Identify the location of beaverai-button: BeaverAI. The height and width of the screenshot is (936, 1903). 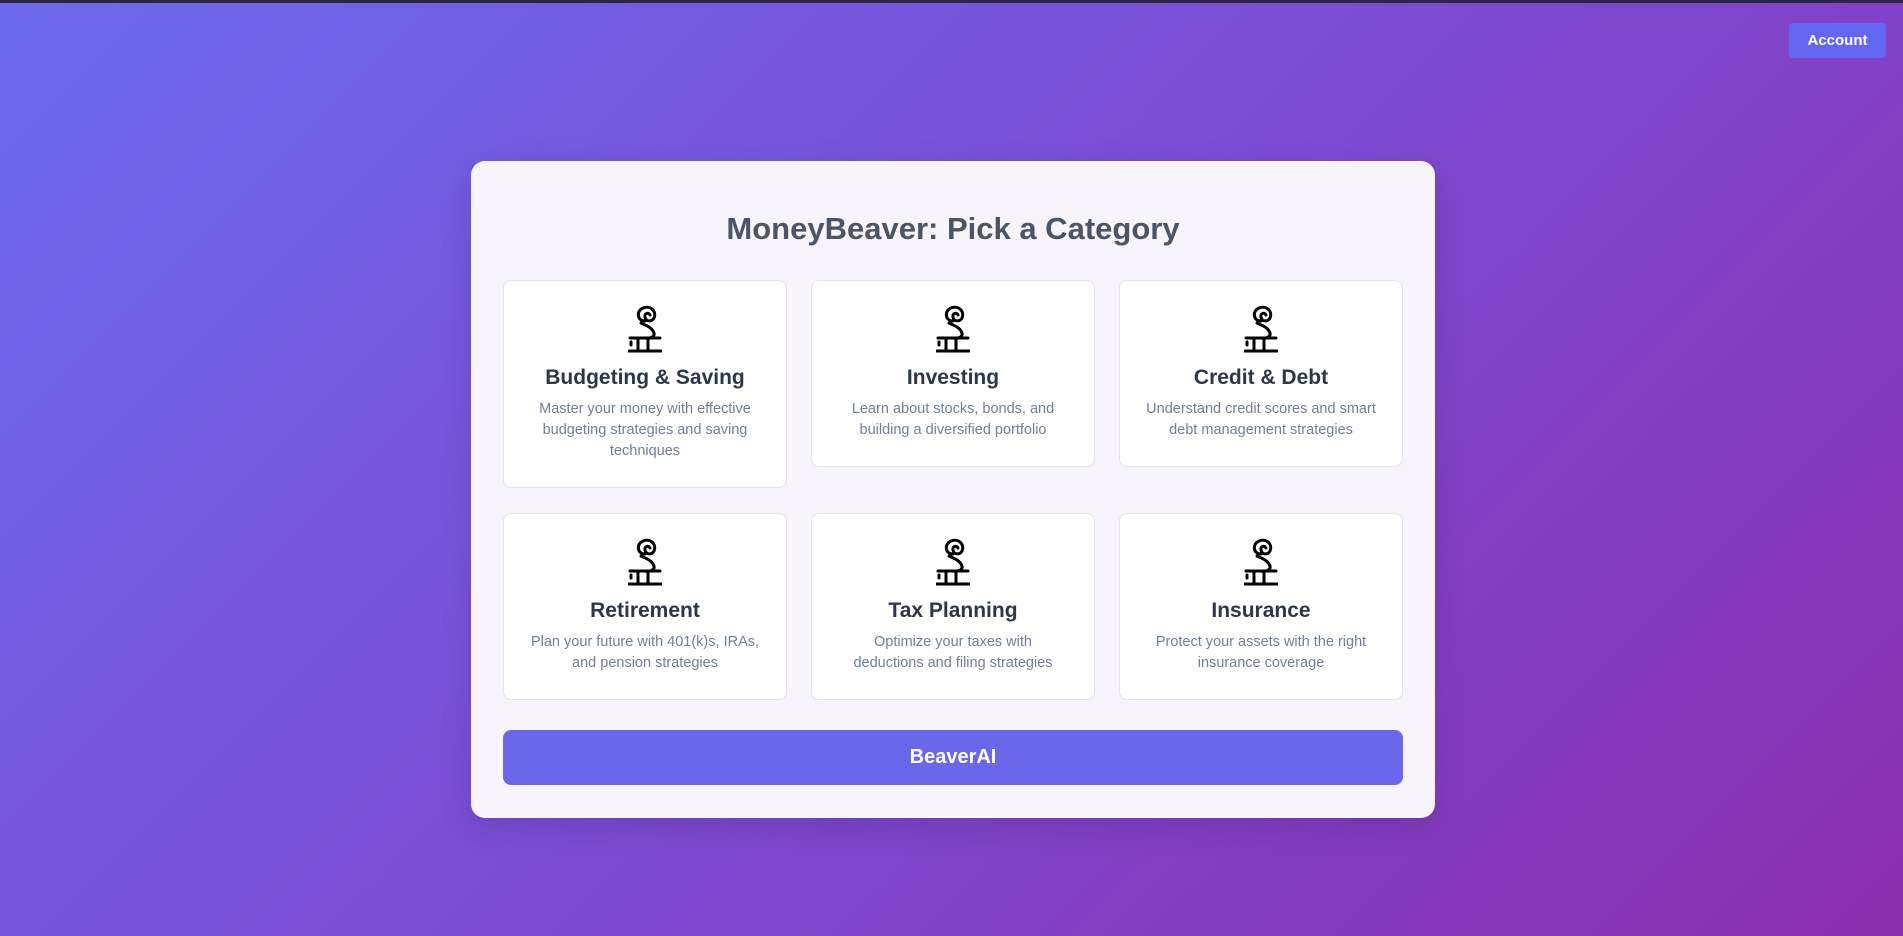
(953, 757).